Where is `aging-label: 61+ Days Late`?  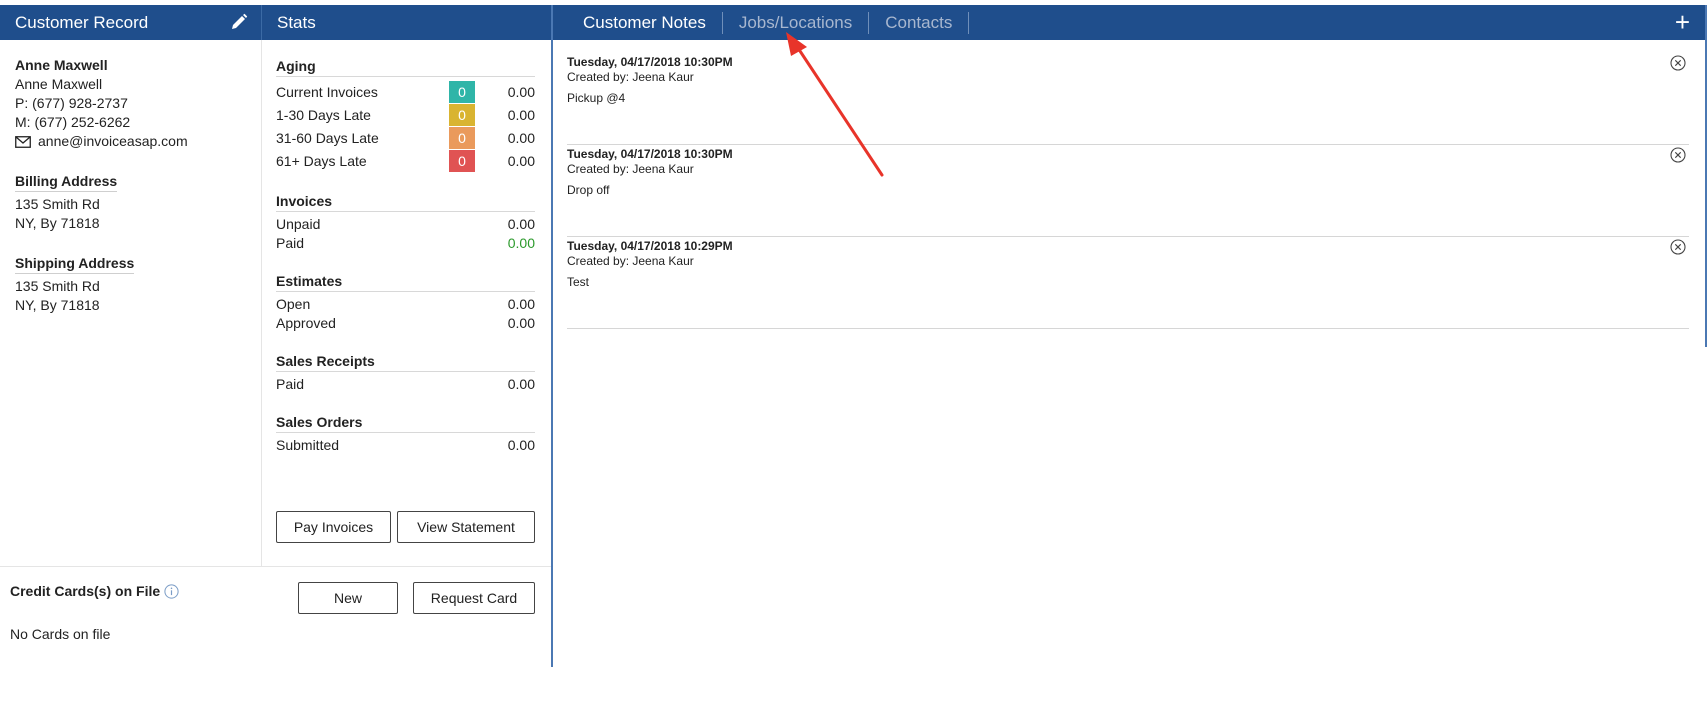 aging-label: 61+ Days Late is located at coordinates (321, 160).